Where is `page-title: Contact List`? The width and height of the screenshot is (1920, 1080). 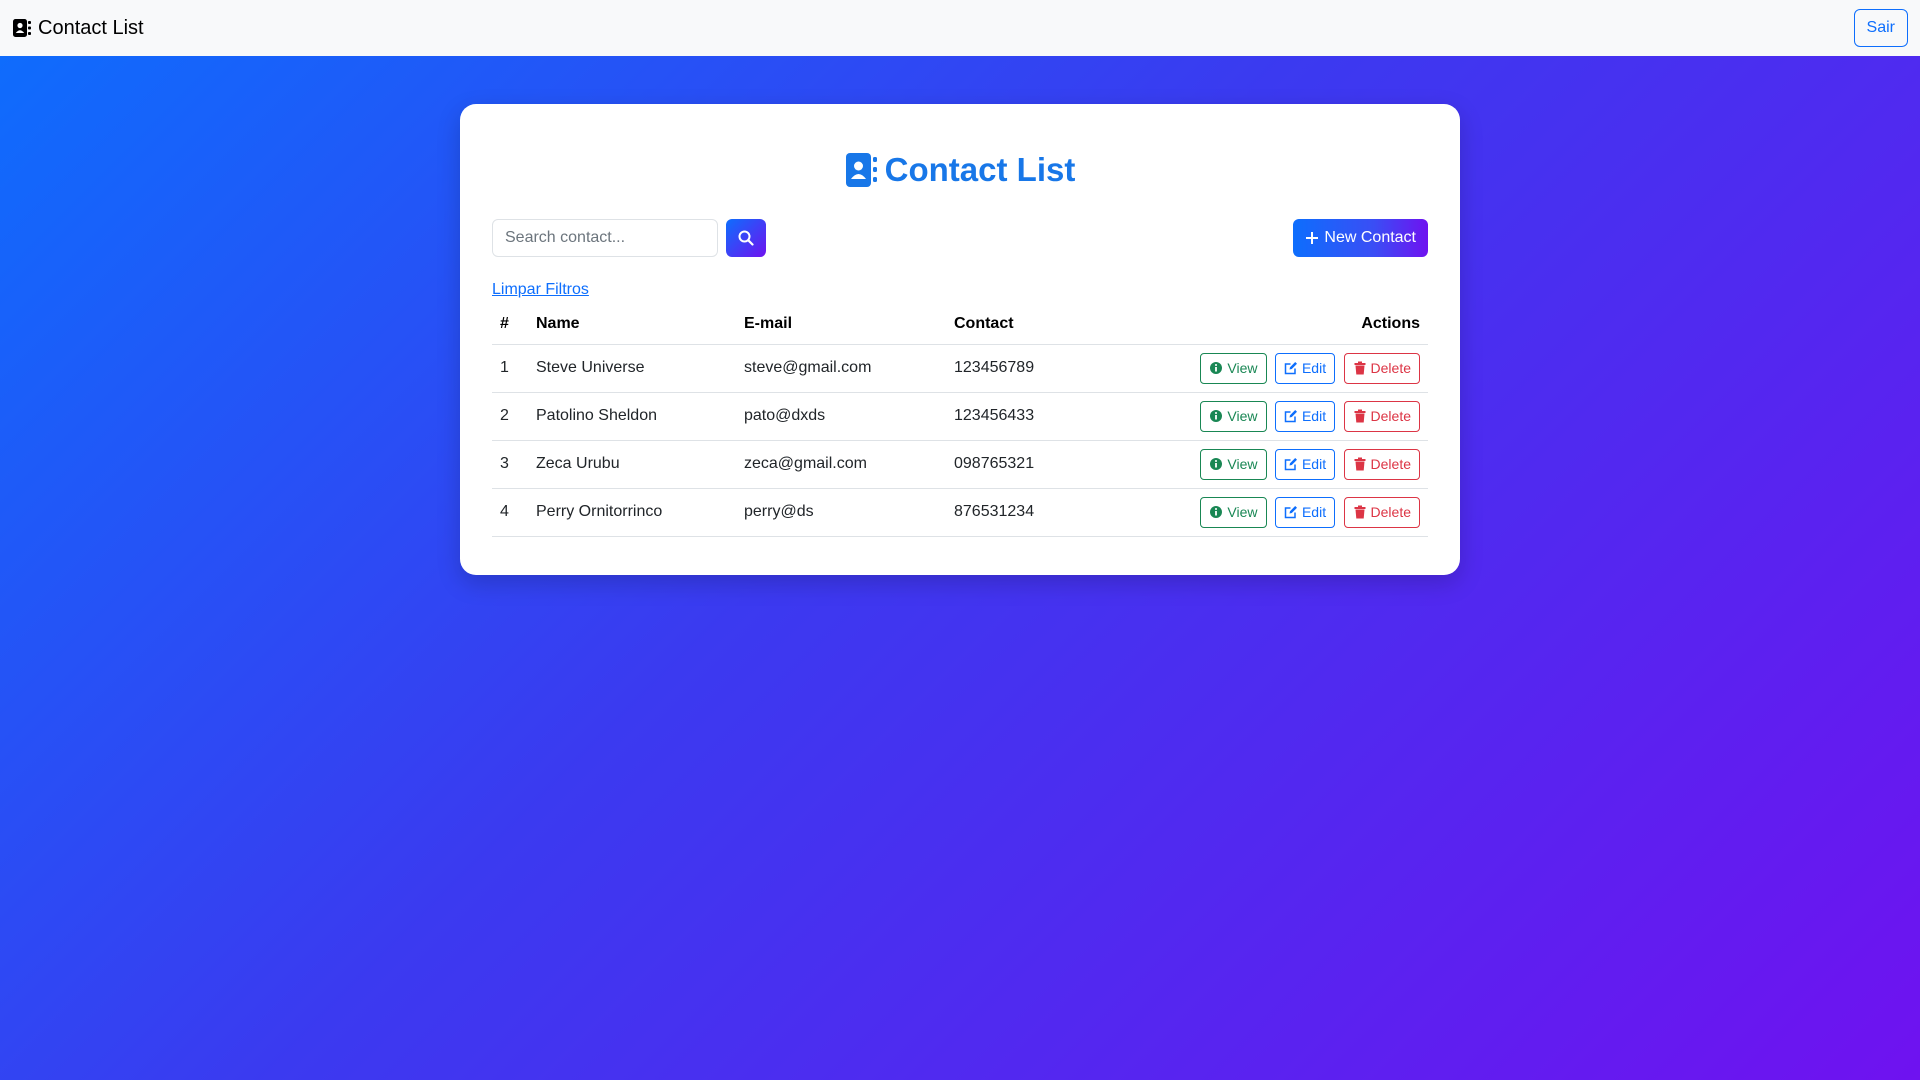 page-title: Contact List is located at coordinates (960, 170).